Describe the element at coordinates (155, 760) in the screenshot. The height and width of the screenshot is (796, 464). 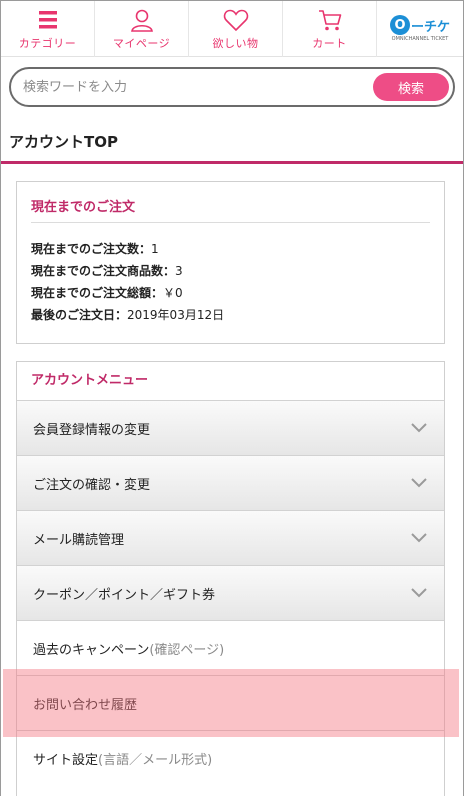
I see `menu-item-subtext: (言語／メール形式)` at that location.